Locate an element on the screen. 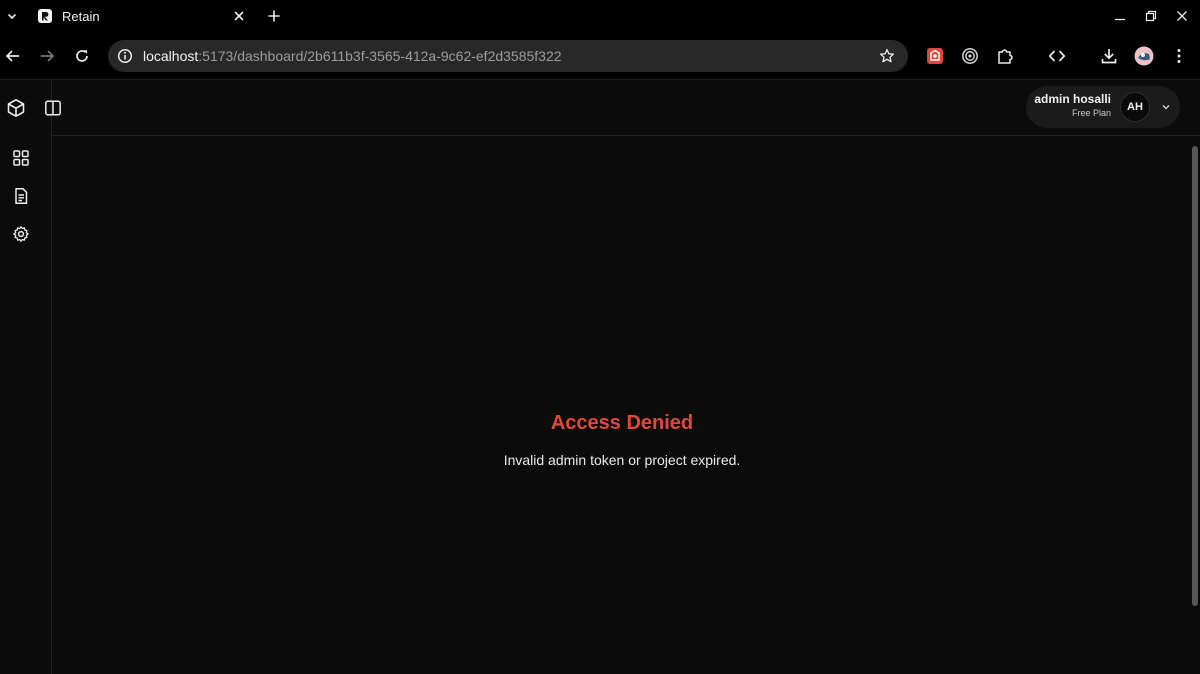 The width and height of the screenshot is (1200, 674). profile-avatar-icon is located at coordinates (1144, 56).